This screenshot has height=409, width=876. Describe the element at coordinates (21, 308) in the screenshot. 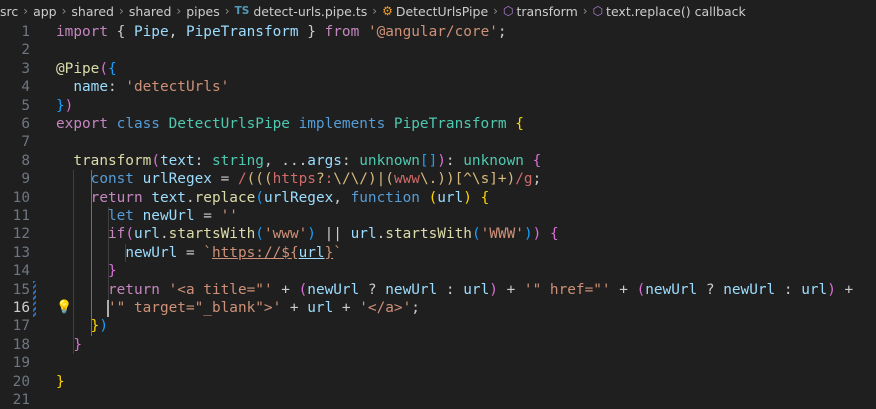

I see `line-number: 16` at that location.